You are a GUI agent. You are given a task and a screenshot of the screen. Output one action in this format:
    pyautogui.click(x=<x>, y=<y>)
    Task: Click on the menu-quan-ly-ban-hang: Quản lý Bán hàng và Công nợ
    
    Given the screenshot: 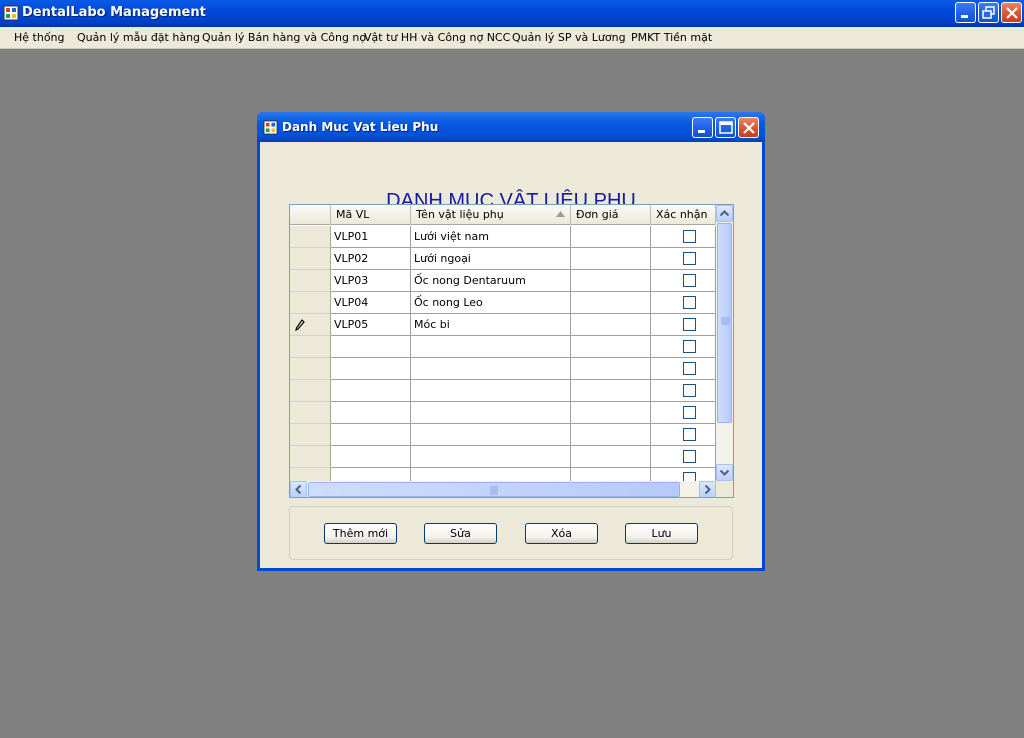 What is the action you would take?
    pyautogui.click(x=284, y=37)
    